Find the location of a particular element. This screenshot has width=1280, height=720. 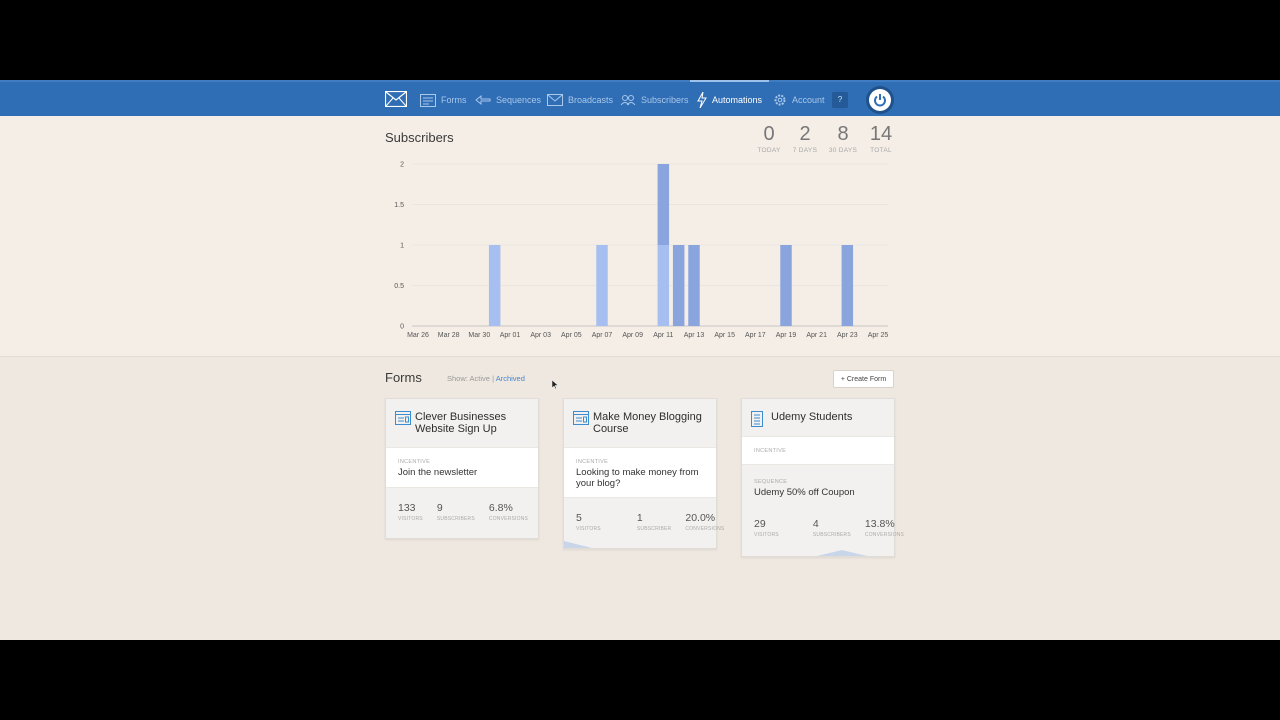

y-tick-label: 1 is located at coordinates (402, 246).